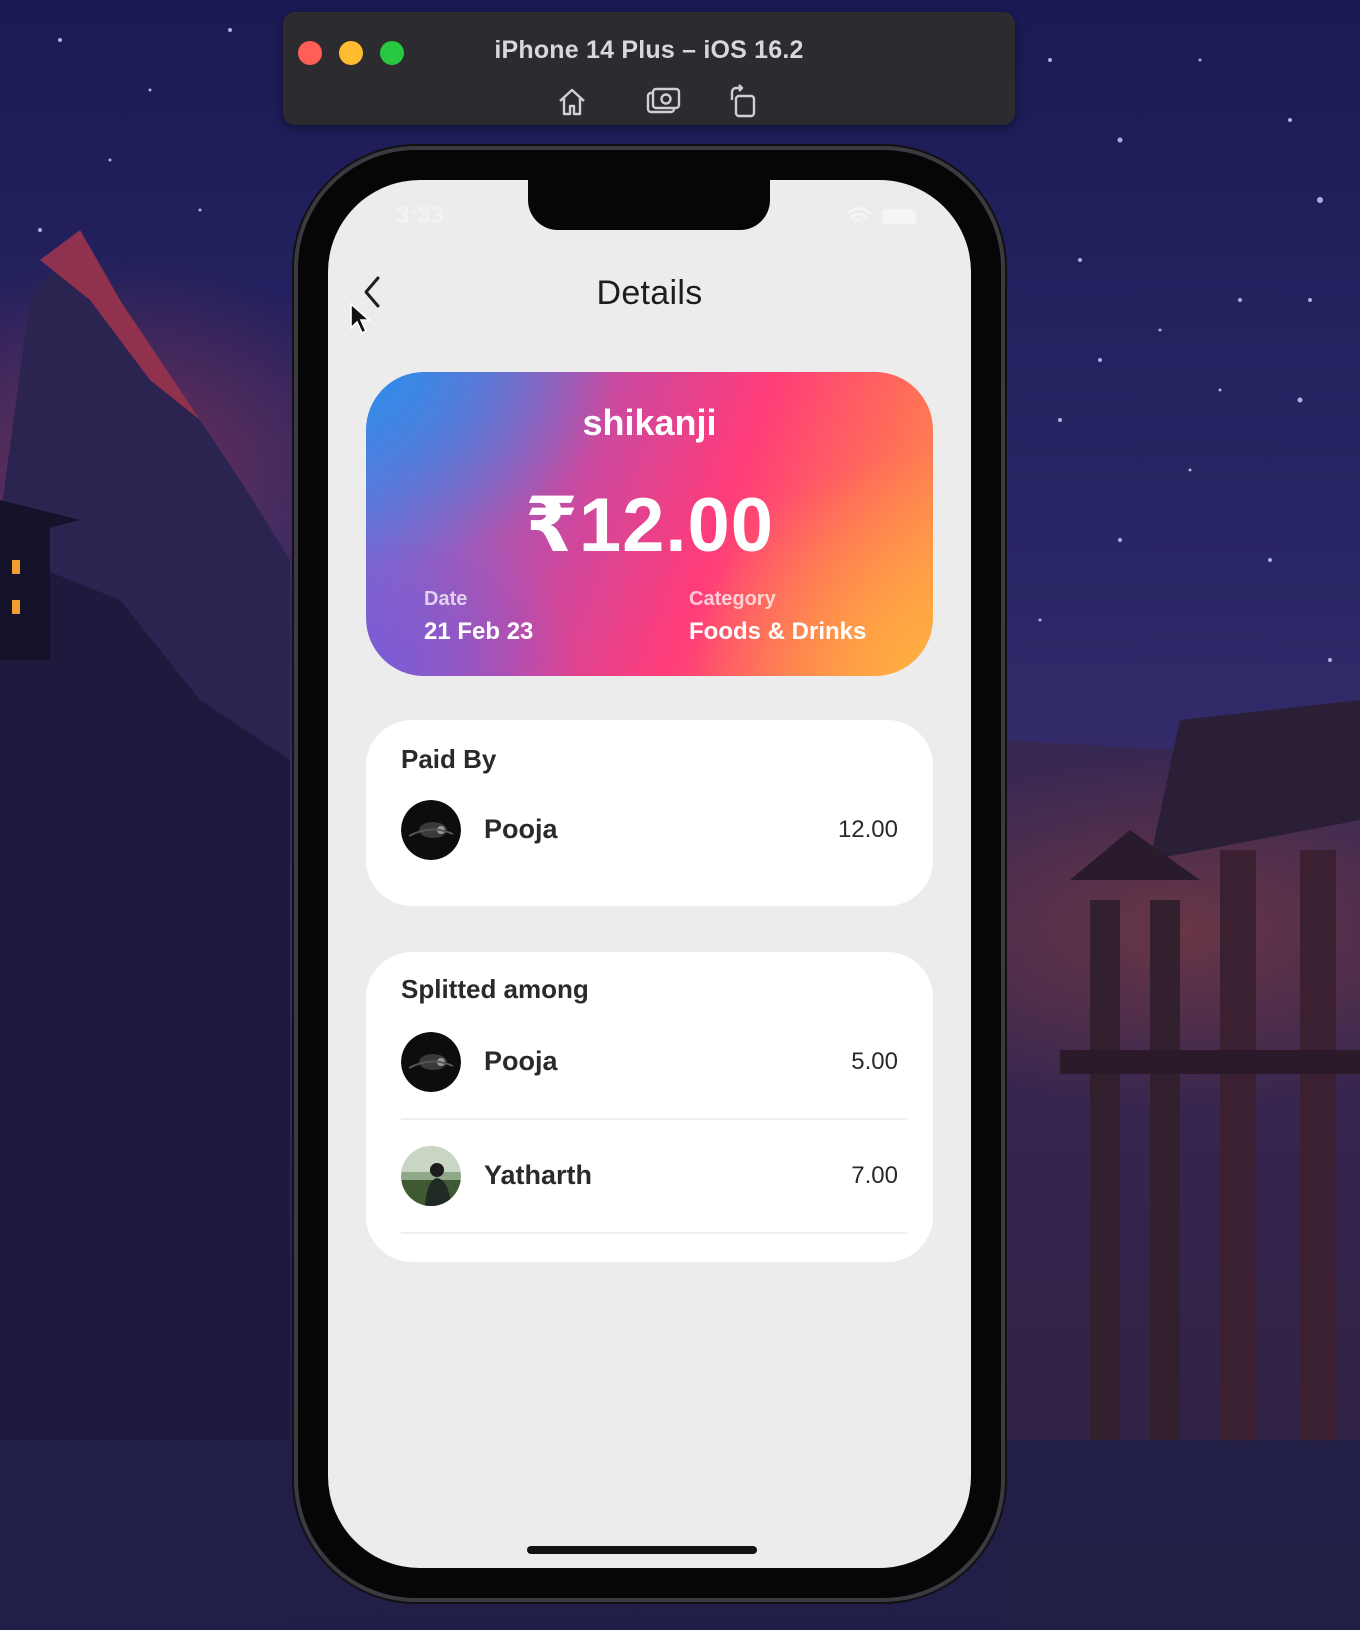  What do you see at coordinates (649, 68) in the screenshot?
I see `simulator-title-bar: iPhone 14 Plus – iOS 16.2` at bounding box center [649, 68].